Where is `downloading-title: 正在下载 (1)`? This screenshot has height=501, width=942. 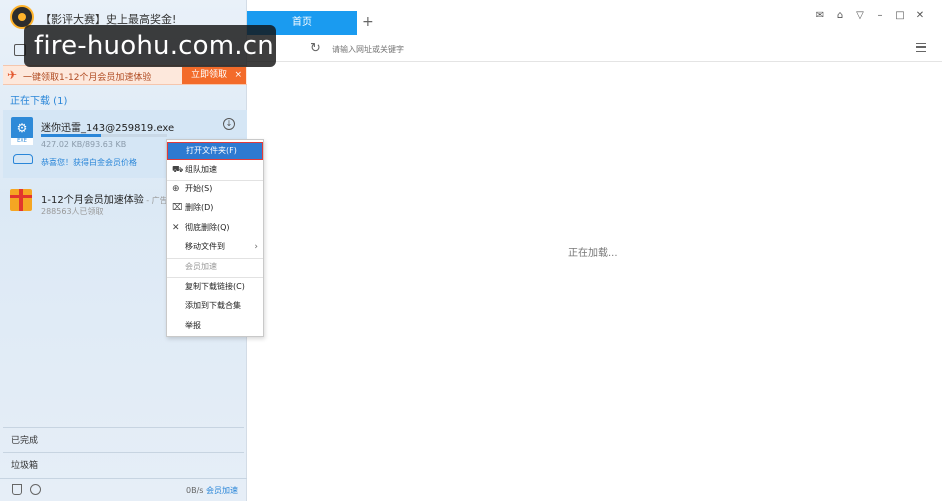
downloading-title: 正在下载 (1) is located at coordinates (38, 99).